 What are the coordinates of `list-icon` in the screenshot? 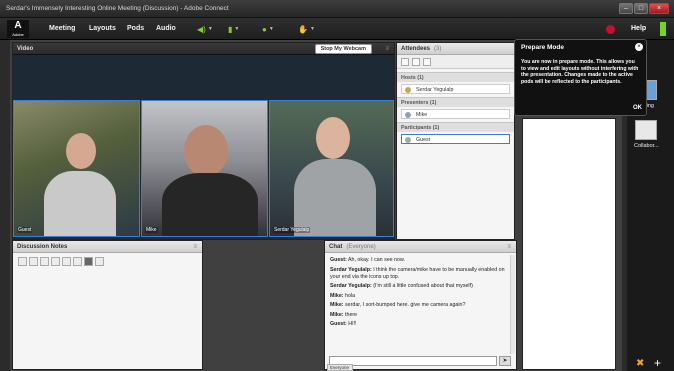 It's located at (77, 261).